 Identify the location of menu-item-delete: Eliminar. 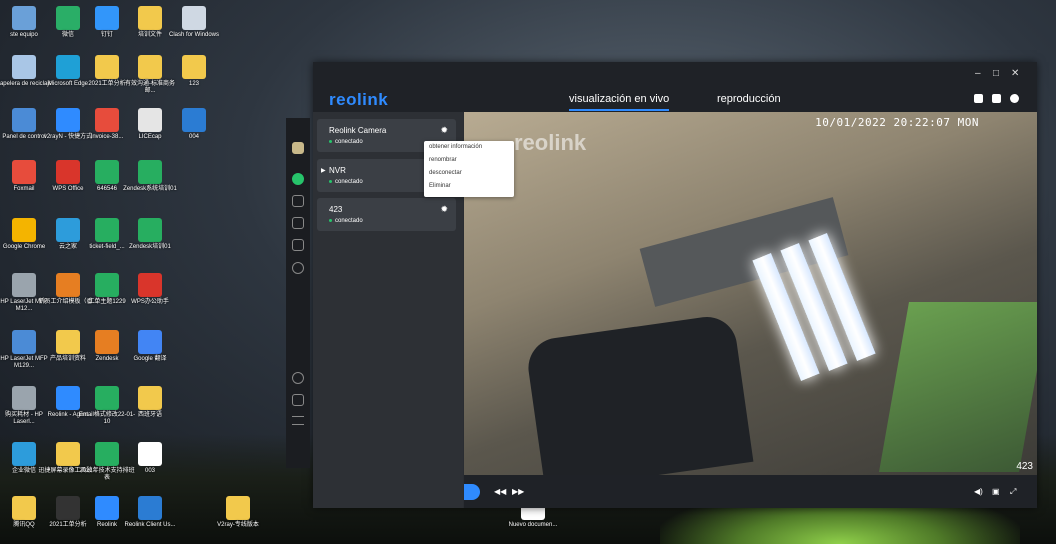
(469, 186).